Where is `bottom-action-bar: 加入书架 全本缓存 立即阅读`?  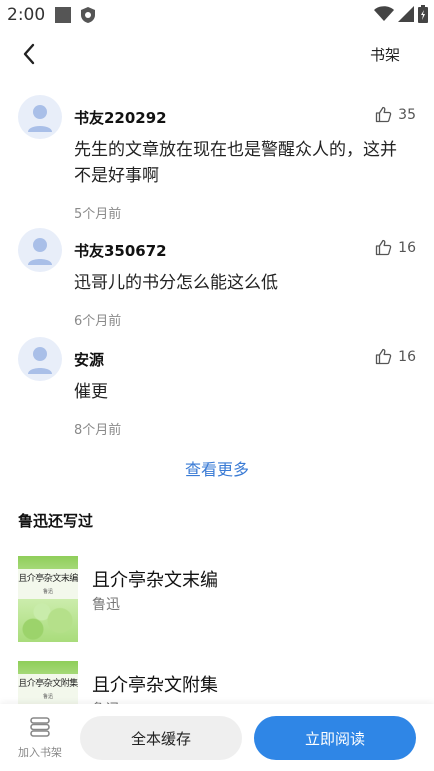
bottom-action-bar: 加入书架 全本缓存 立即阅读 is located at coordinates (217, 737).